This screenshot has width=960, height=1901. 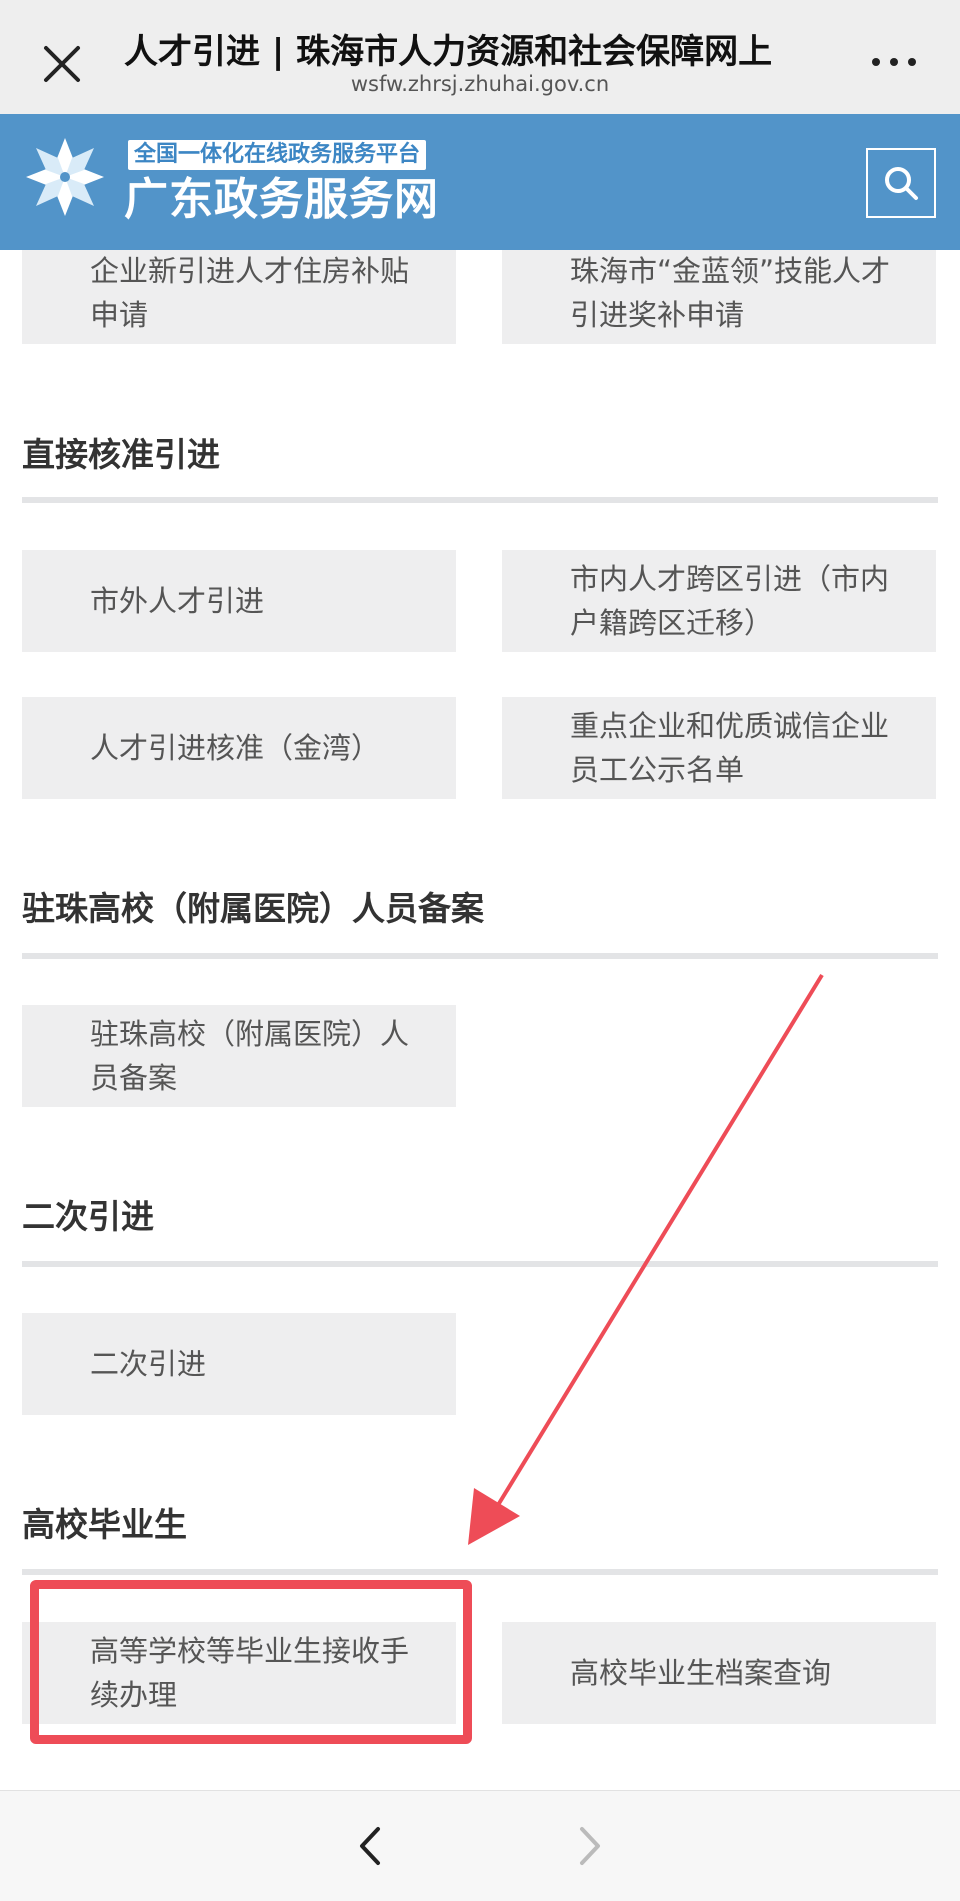 What do you see at coordinates (480, 84) in the screenshot?
I see `page-url: wsfw.zhrsj.zhuhai.gov.cn` at bounding box center [480, 84].